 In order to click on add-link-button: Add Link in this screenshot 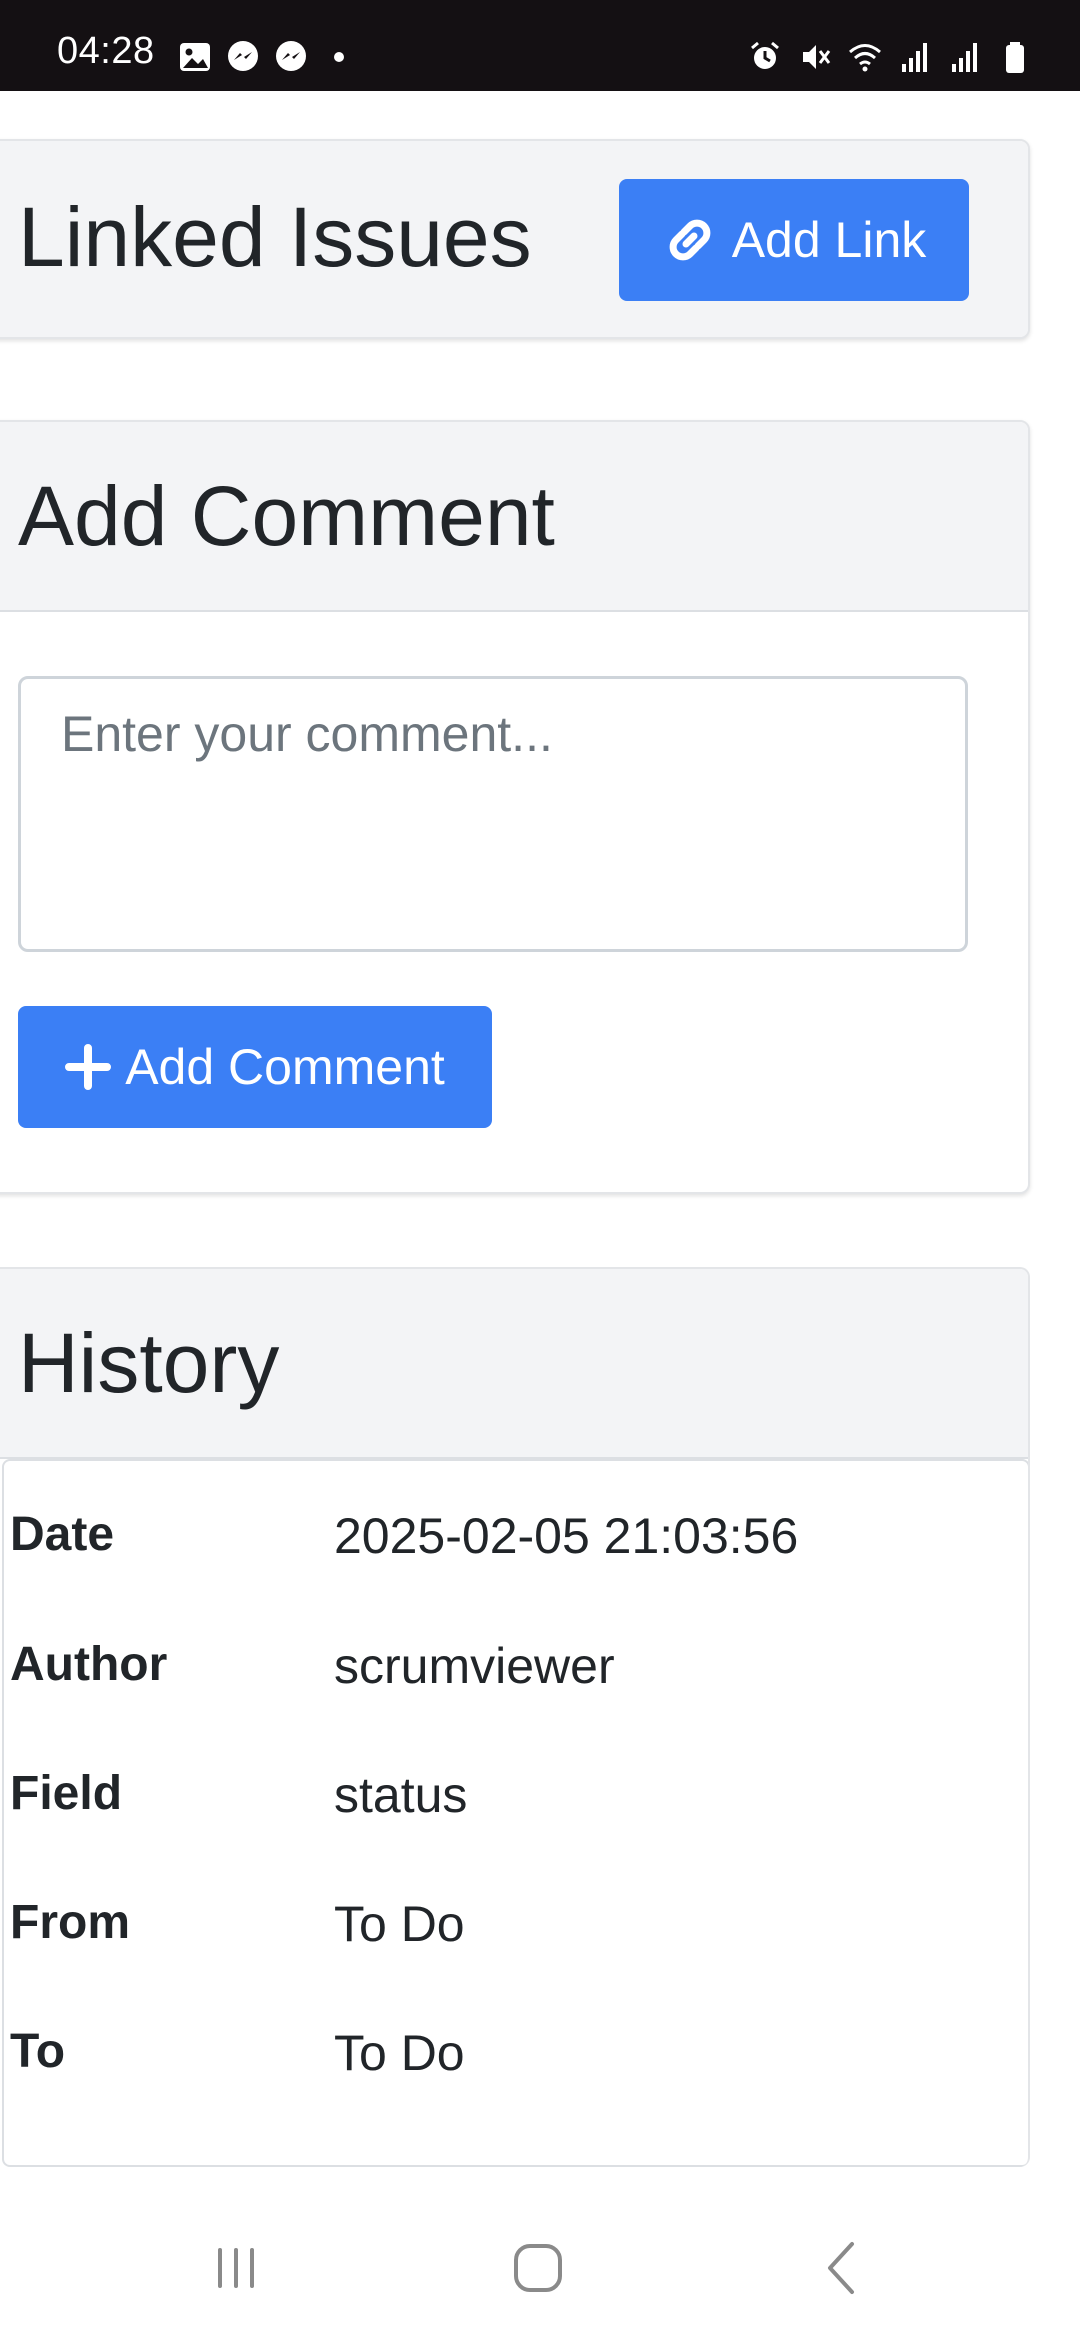, I will do `click(794, 240)`.